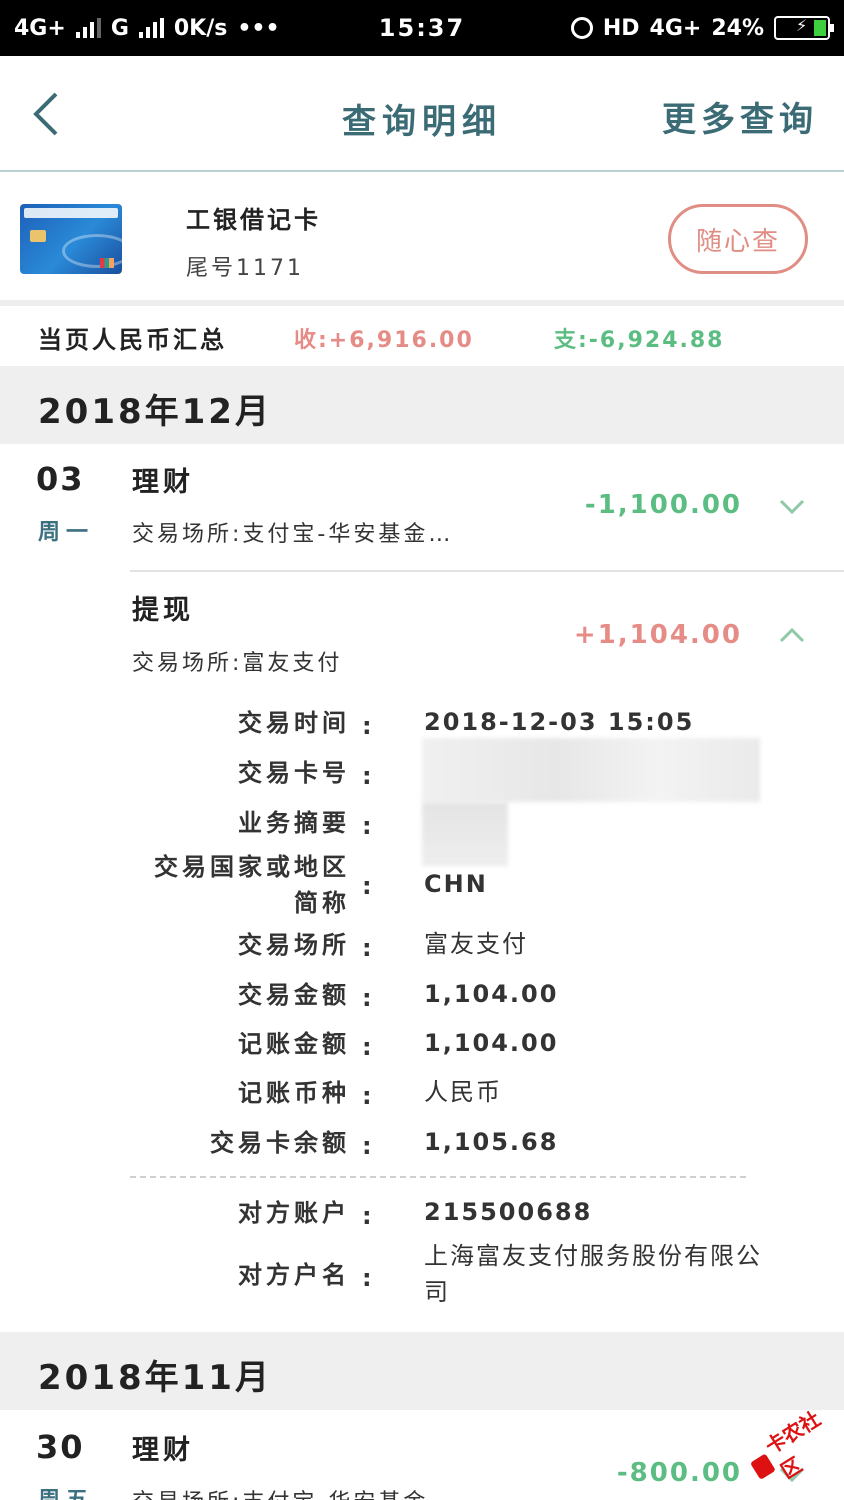  I want to click on status-left: 4G+ G 0K/s •••, so click(147, 28).